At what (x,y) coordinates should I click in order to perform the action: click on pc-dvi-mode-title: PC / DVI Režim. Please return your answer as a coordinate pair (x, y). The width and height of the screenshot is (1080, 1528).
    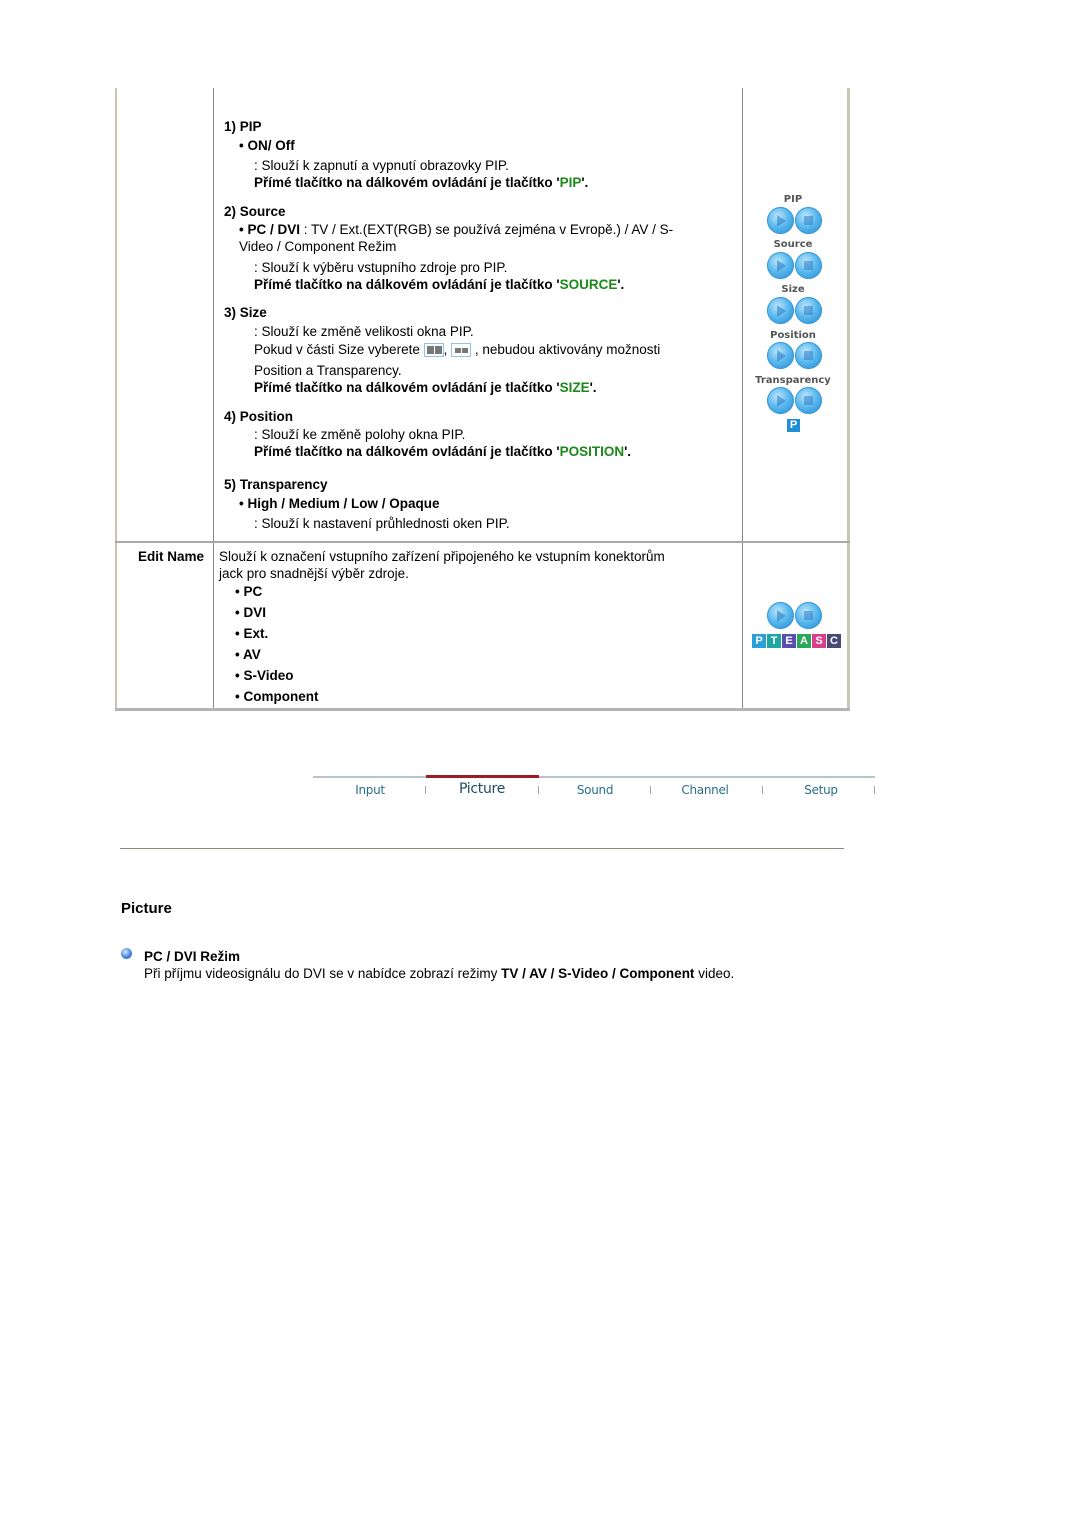
    Looking at the image, I should click on (192, 956).